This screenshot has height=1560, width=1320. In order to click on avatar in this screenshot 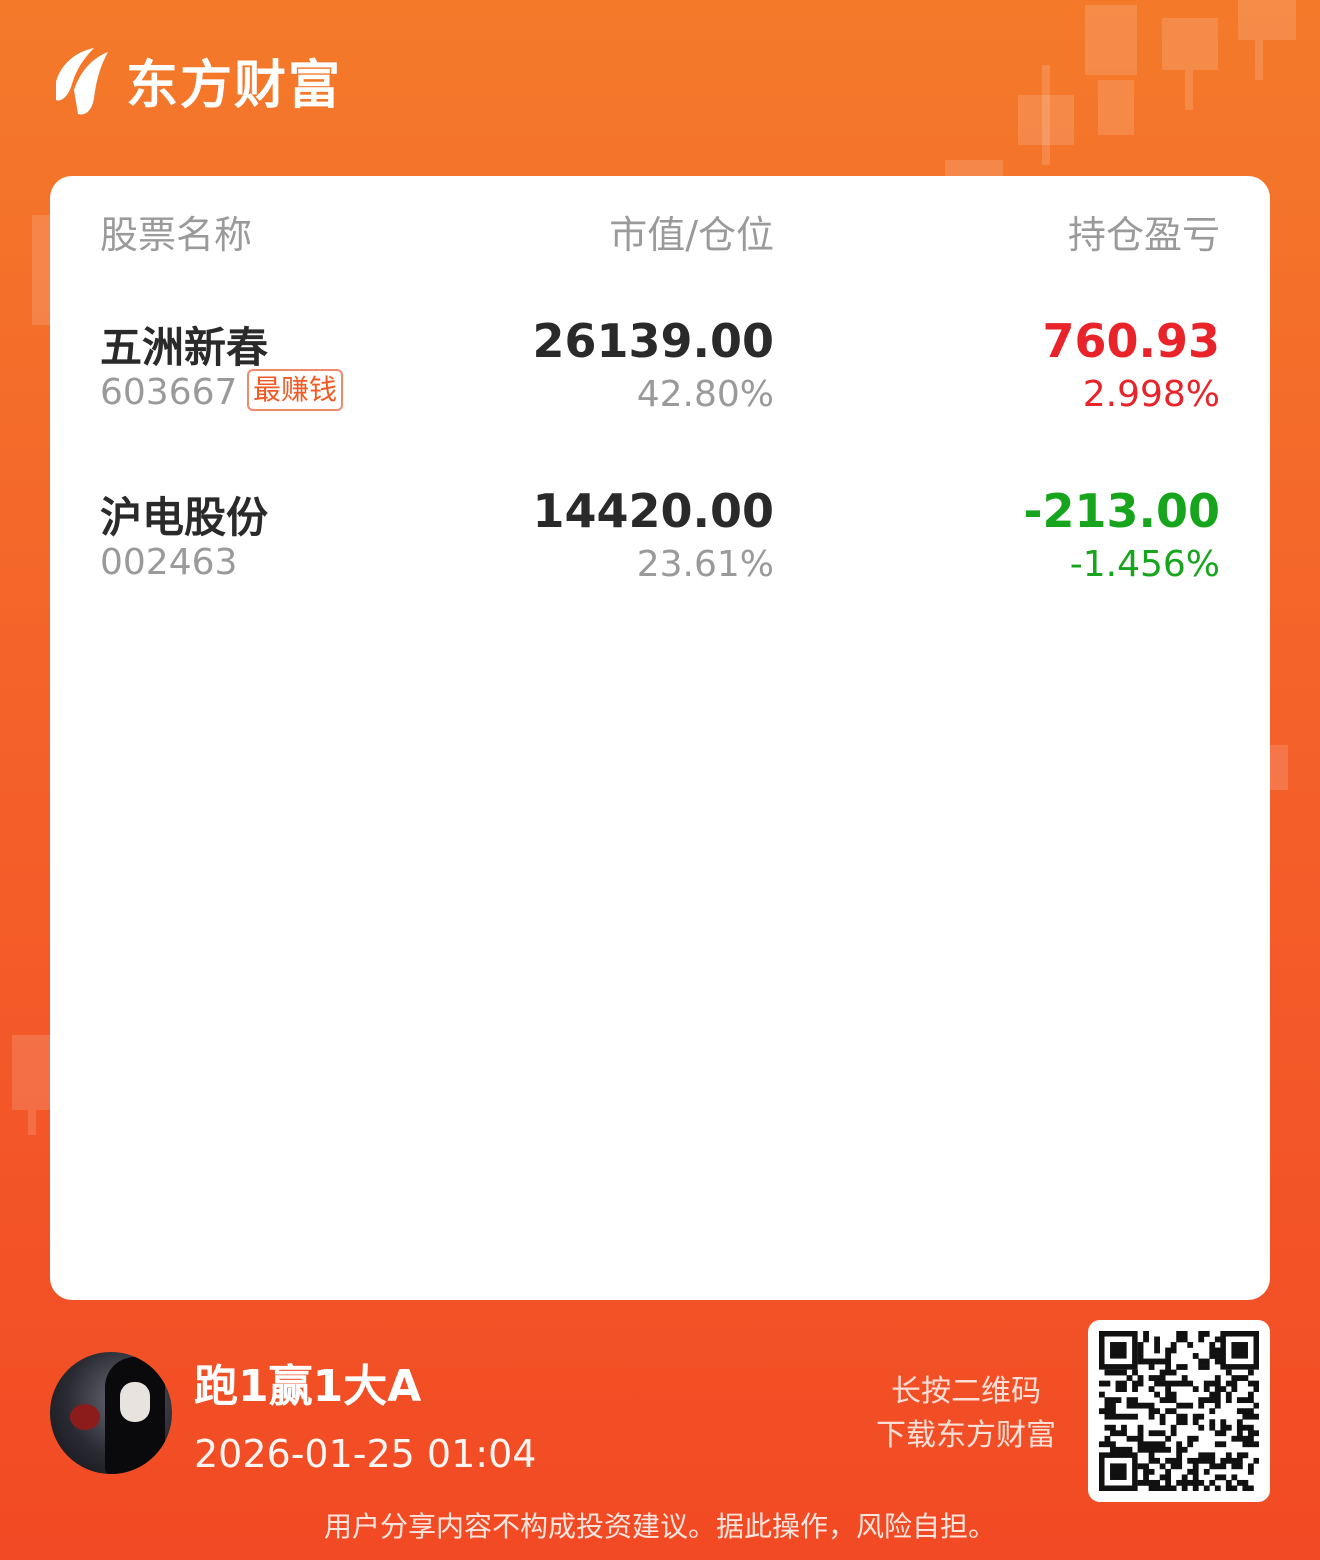, I will do `click(111, 1413)`.